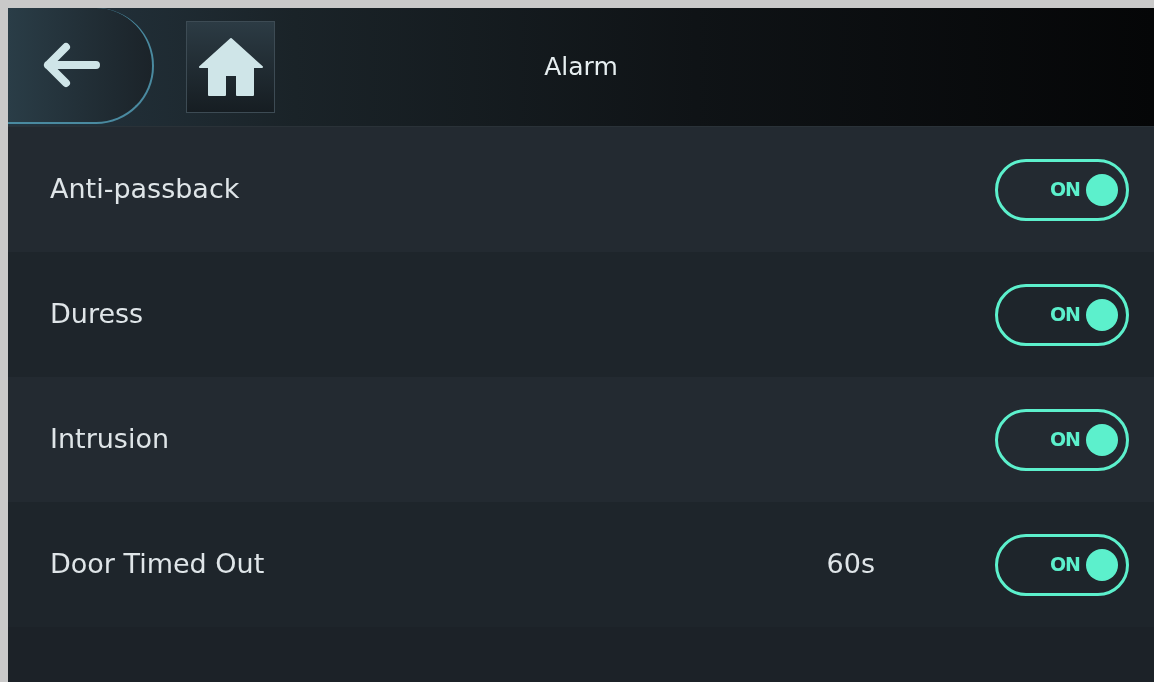 The image size is (1154, 682). I want to click on setting-value: 60s, so click(850, 564).